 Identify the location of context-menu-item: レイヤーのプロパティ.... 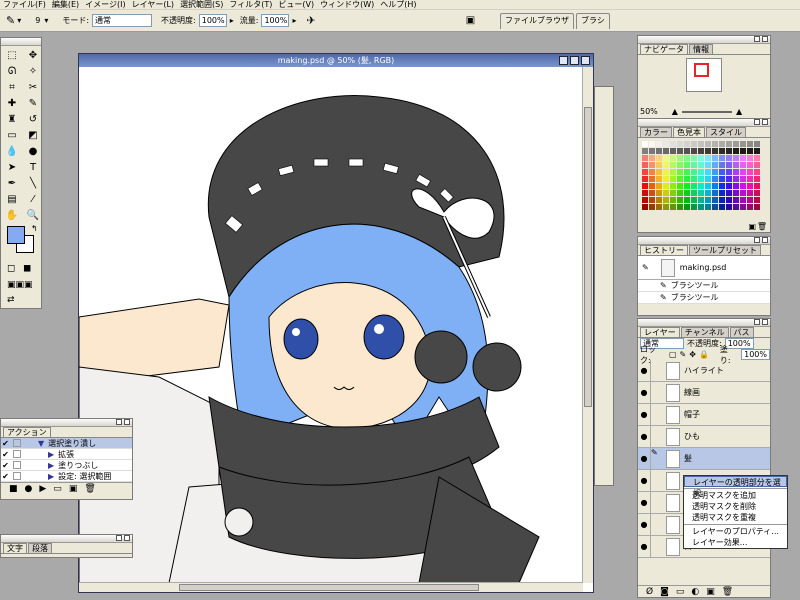
(735, 531).